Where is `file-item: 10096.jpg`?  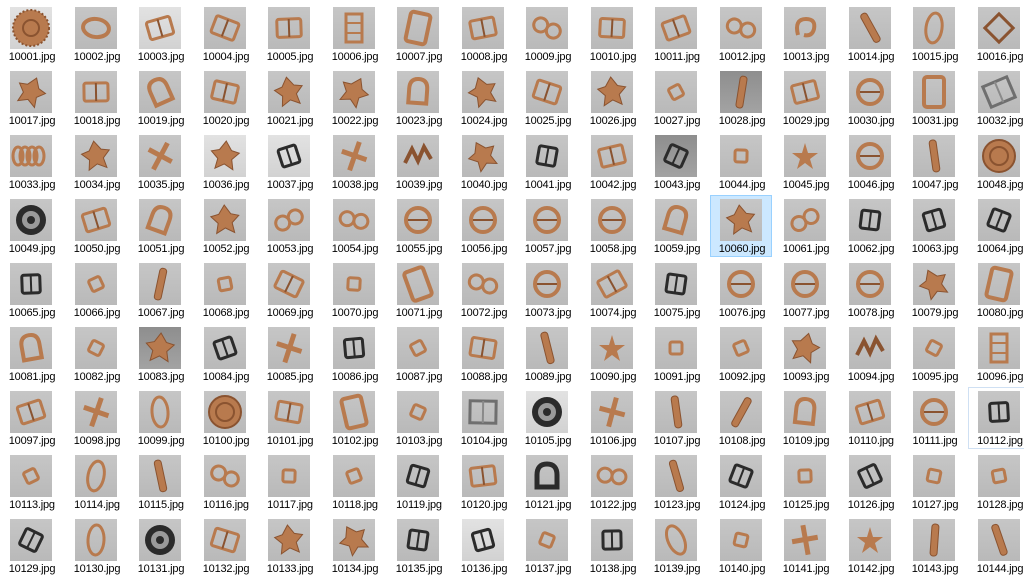
file-item: 10096.jpg is located at coordinates (996, 354).